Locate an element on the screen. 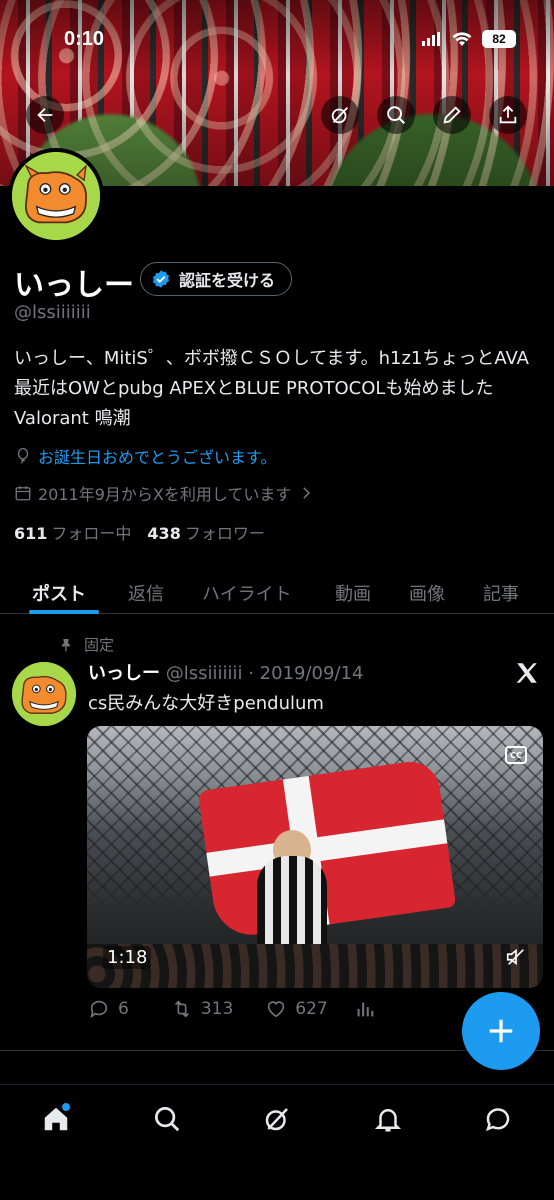 This screenshot has height=1200, width=554. edit-button is located at coordinates (452, 115).